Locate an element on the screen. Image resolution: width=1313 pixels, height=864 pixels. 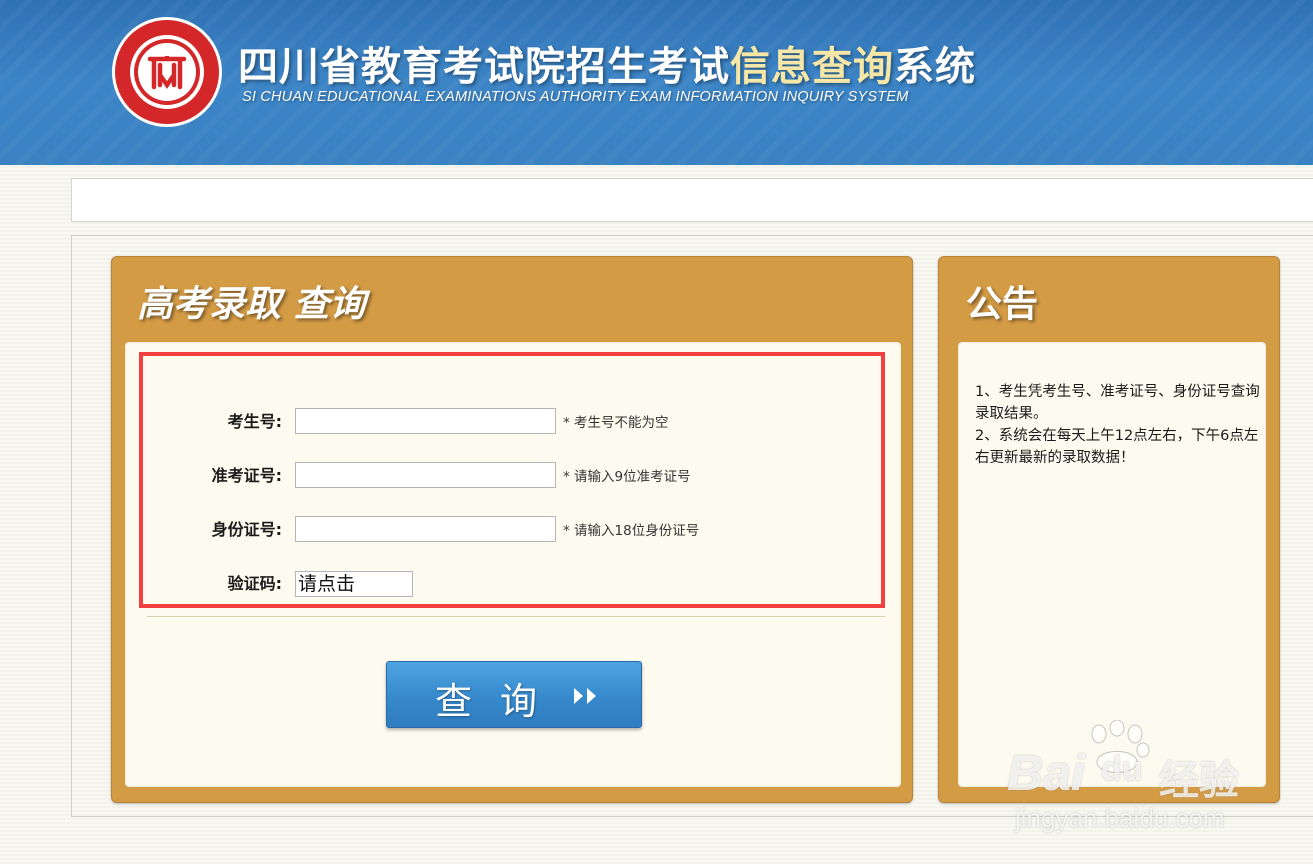
site-title: 四川省教育考试院招生考试信息查询系统 is located at coordinates (607, 63).